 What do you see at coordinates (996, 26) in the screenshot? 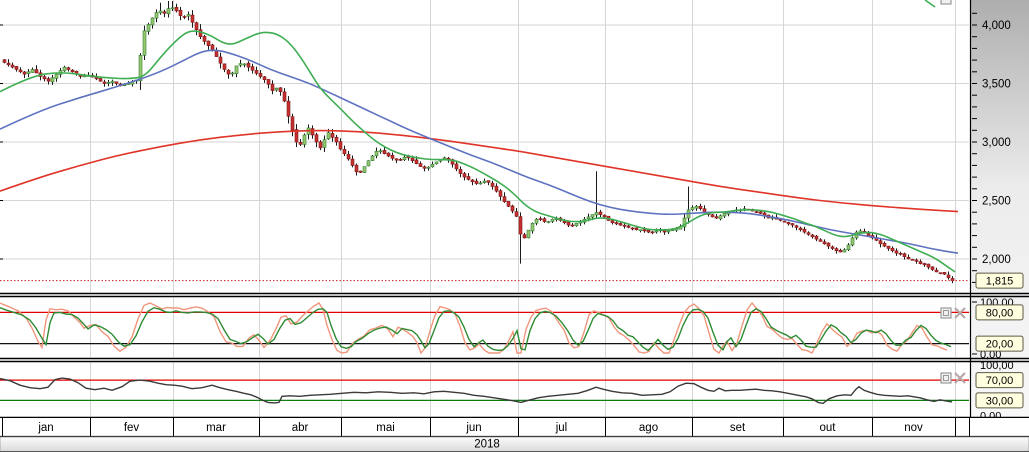
I see `price-axis-value: 4,000` at bounding box center [996, 26].